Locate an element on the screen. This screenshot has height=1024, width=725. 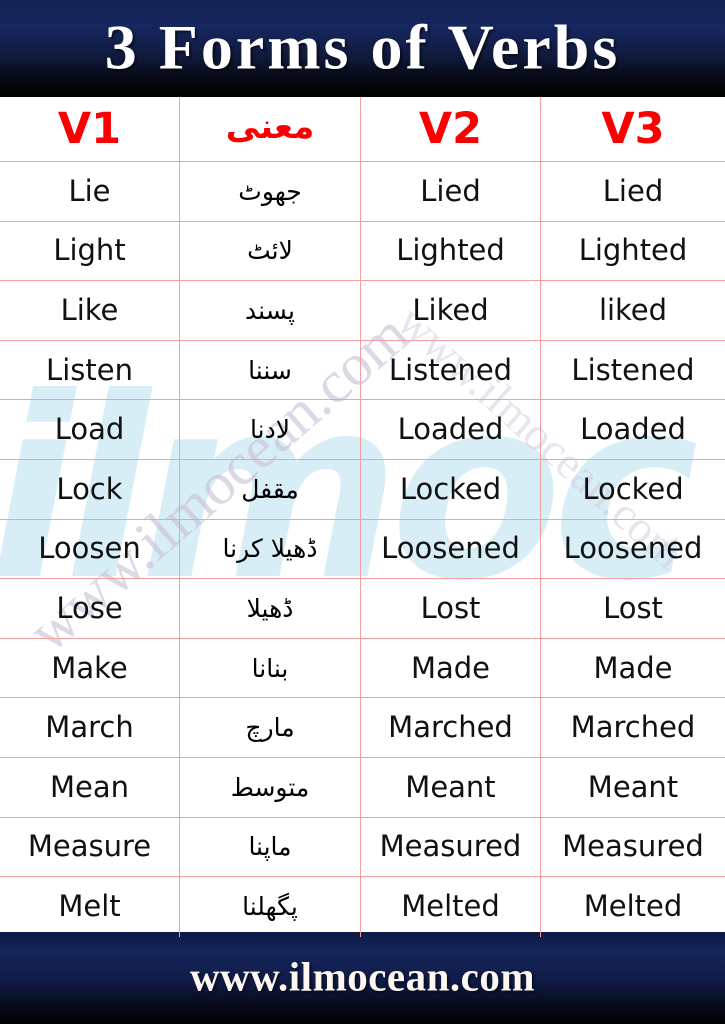
table-row: Loosen ڈھیلا کرنا Loosened Loosened is located at coordinates (362, 549).